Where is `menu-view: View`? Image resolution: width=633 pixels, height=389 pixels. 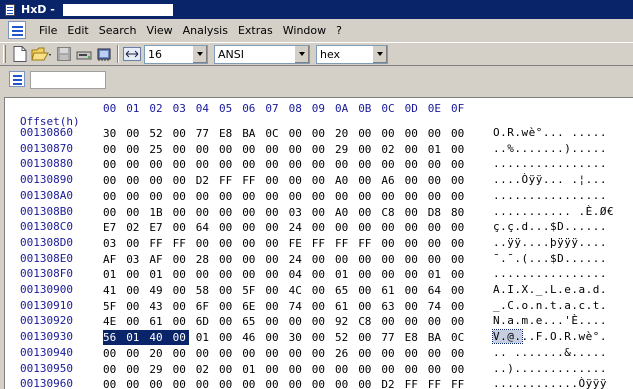 menu-view: View is located at coordinates (160, 30).